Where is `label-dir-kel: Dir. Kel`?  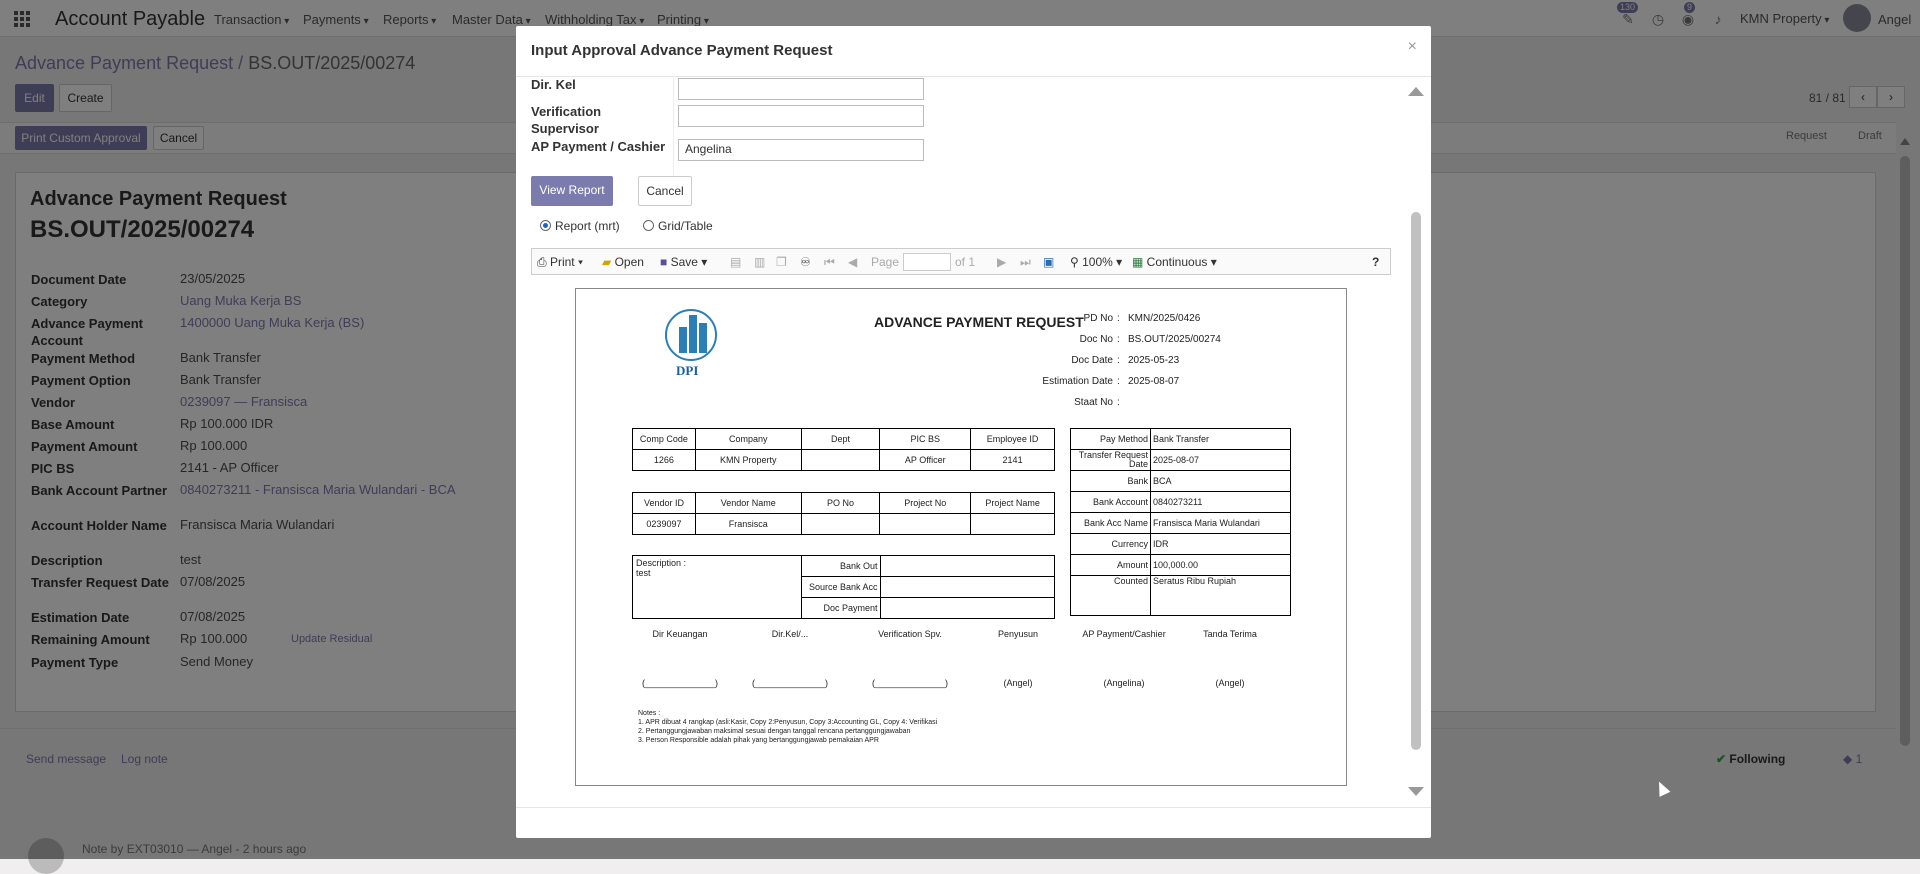
label-dir-kel: Dir. Kel is located at coordinates (553, 84).